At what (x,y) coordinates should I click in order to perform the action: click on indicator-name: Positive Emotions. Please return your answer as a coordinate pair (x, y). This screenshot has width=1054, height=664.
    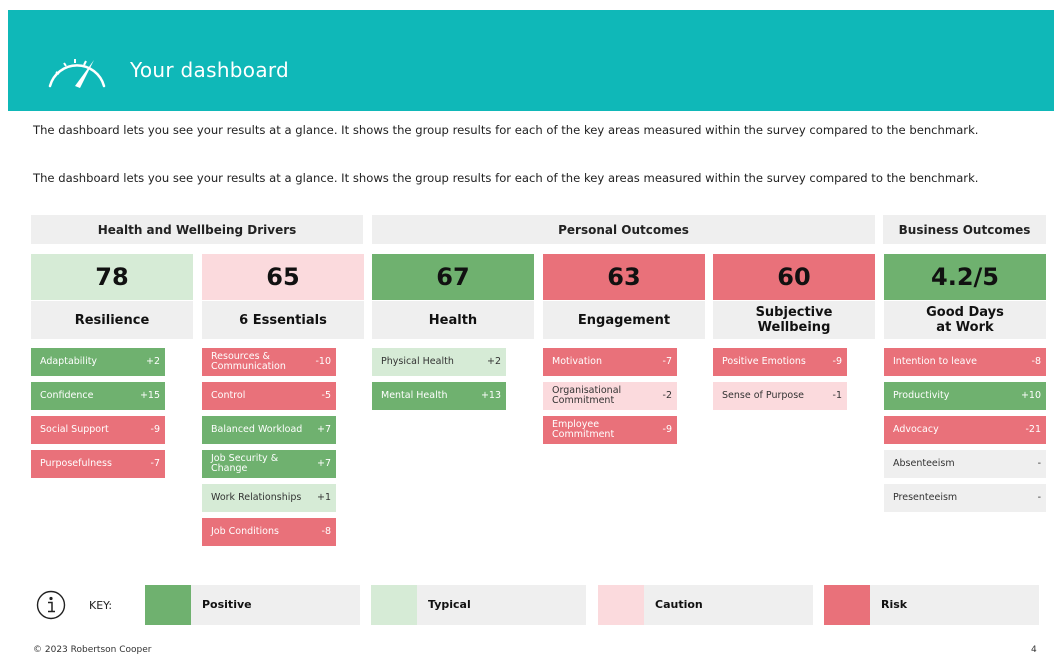
    Looking at the image, I should click on (764, 361).